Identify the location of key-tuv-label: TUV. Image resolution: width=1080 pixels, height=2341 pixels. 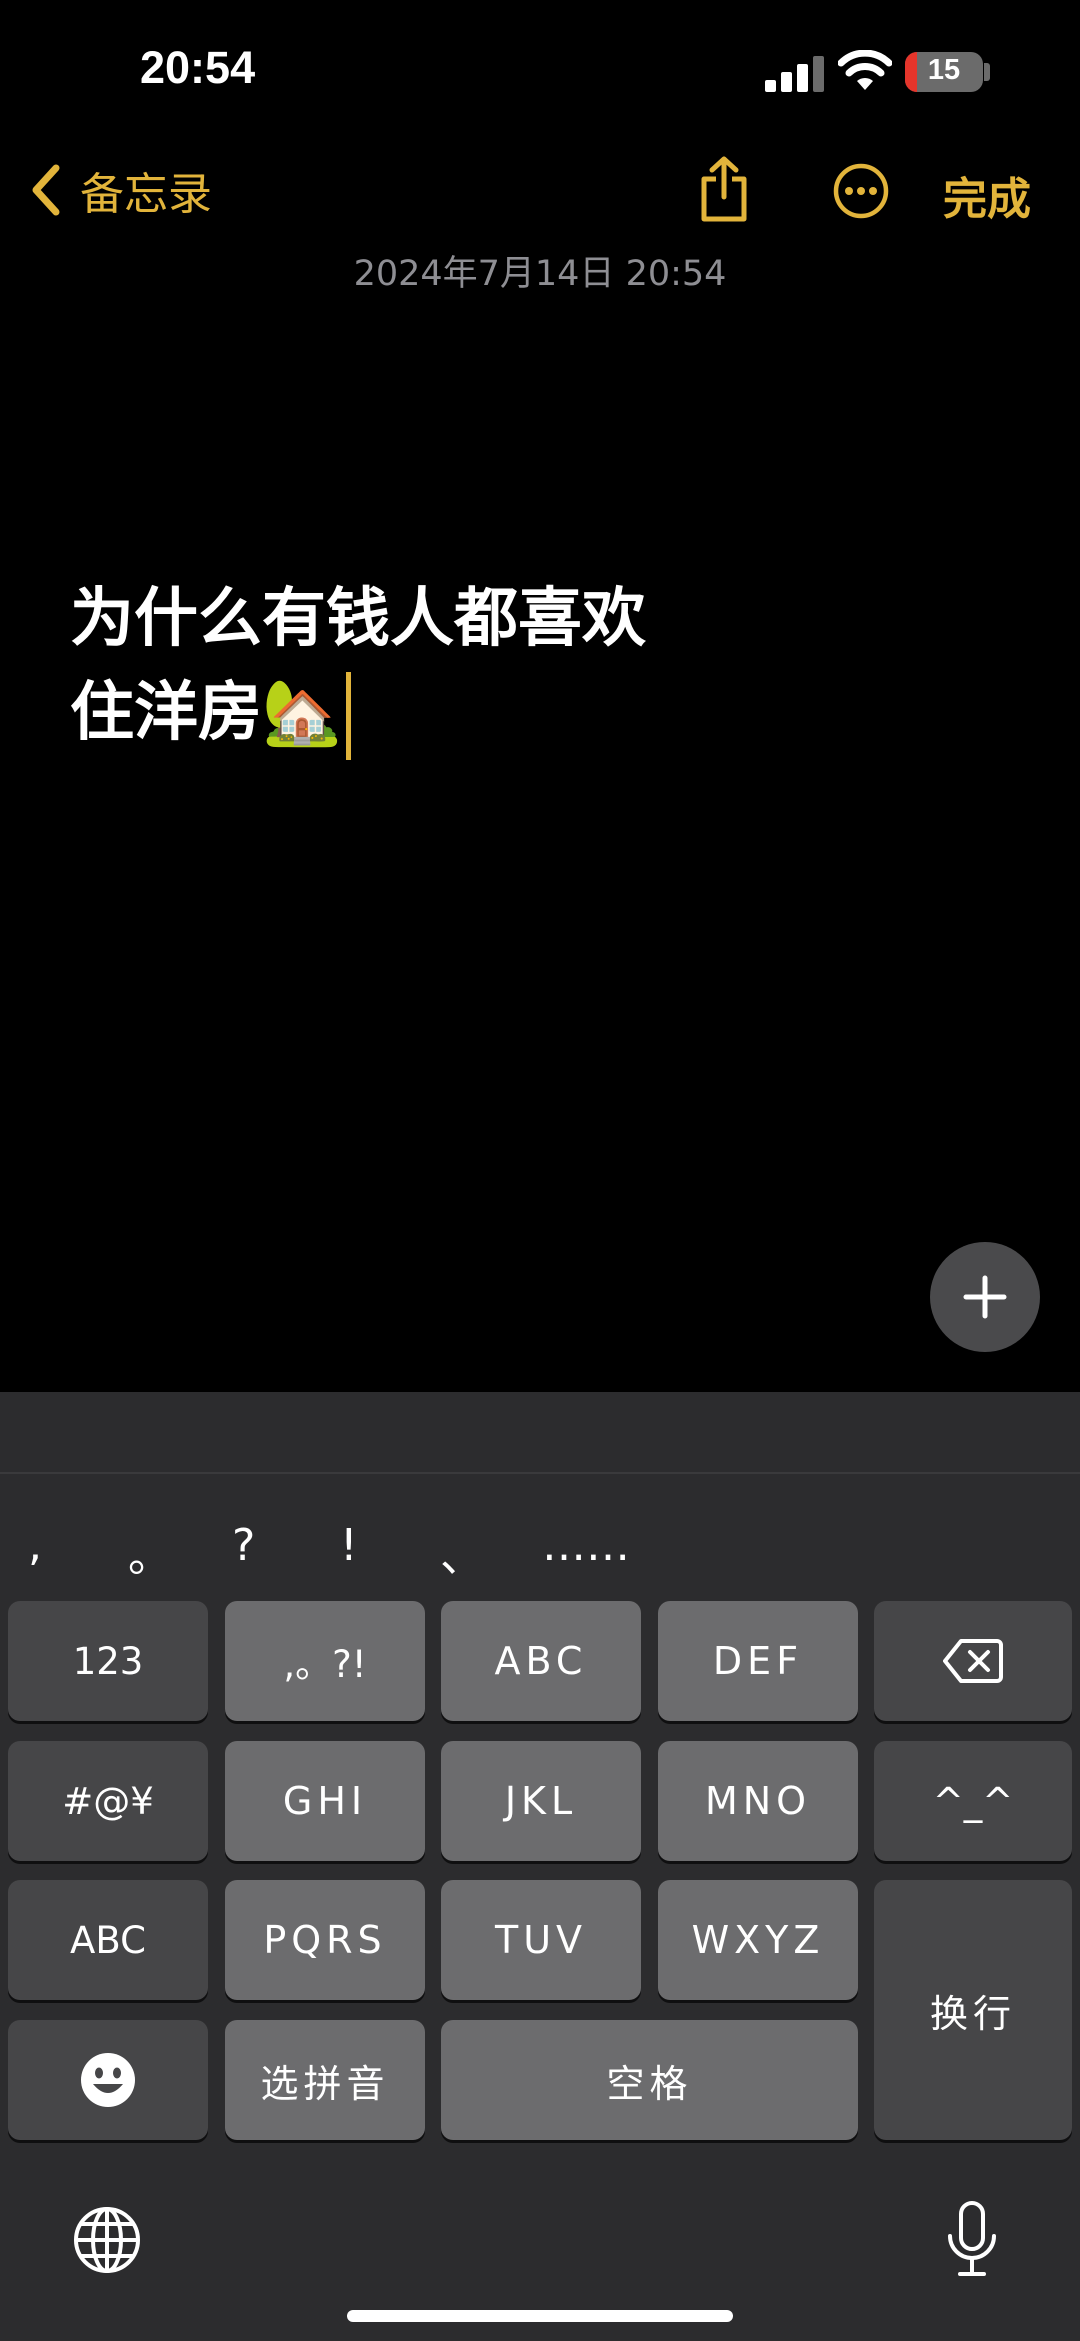
(541, 1940).